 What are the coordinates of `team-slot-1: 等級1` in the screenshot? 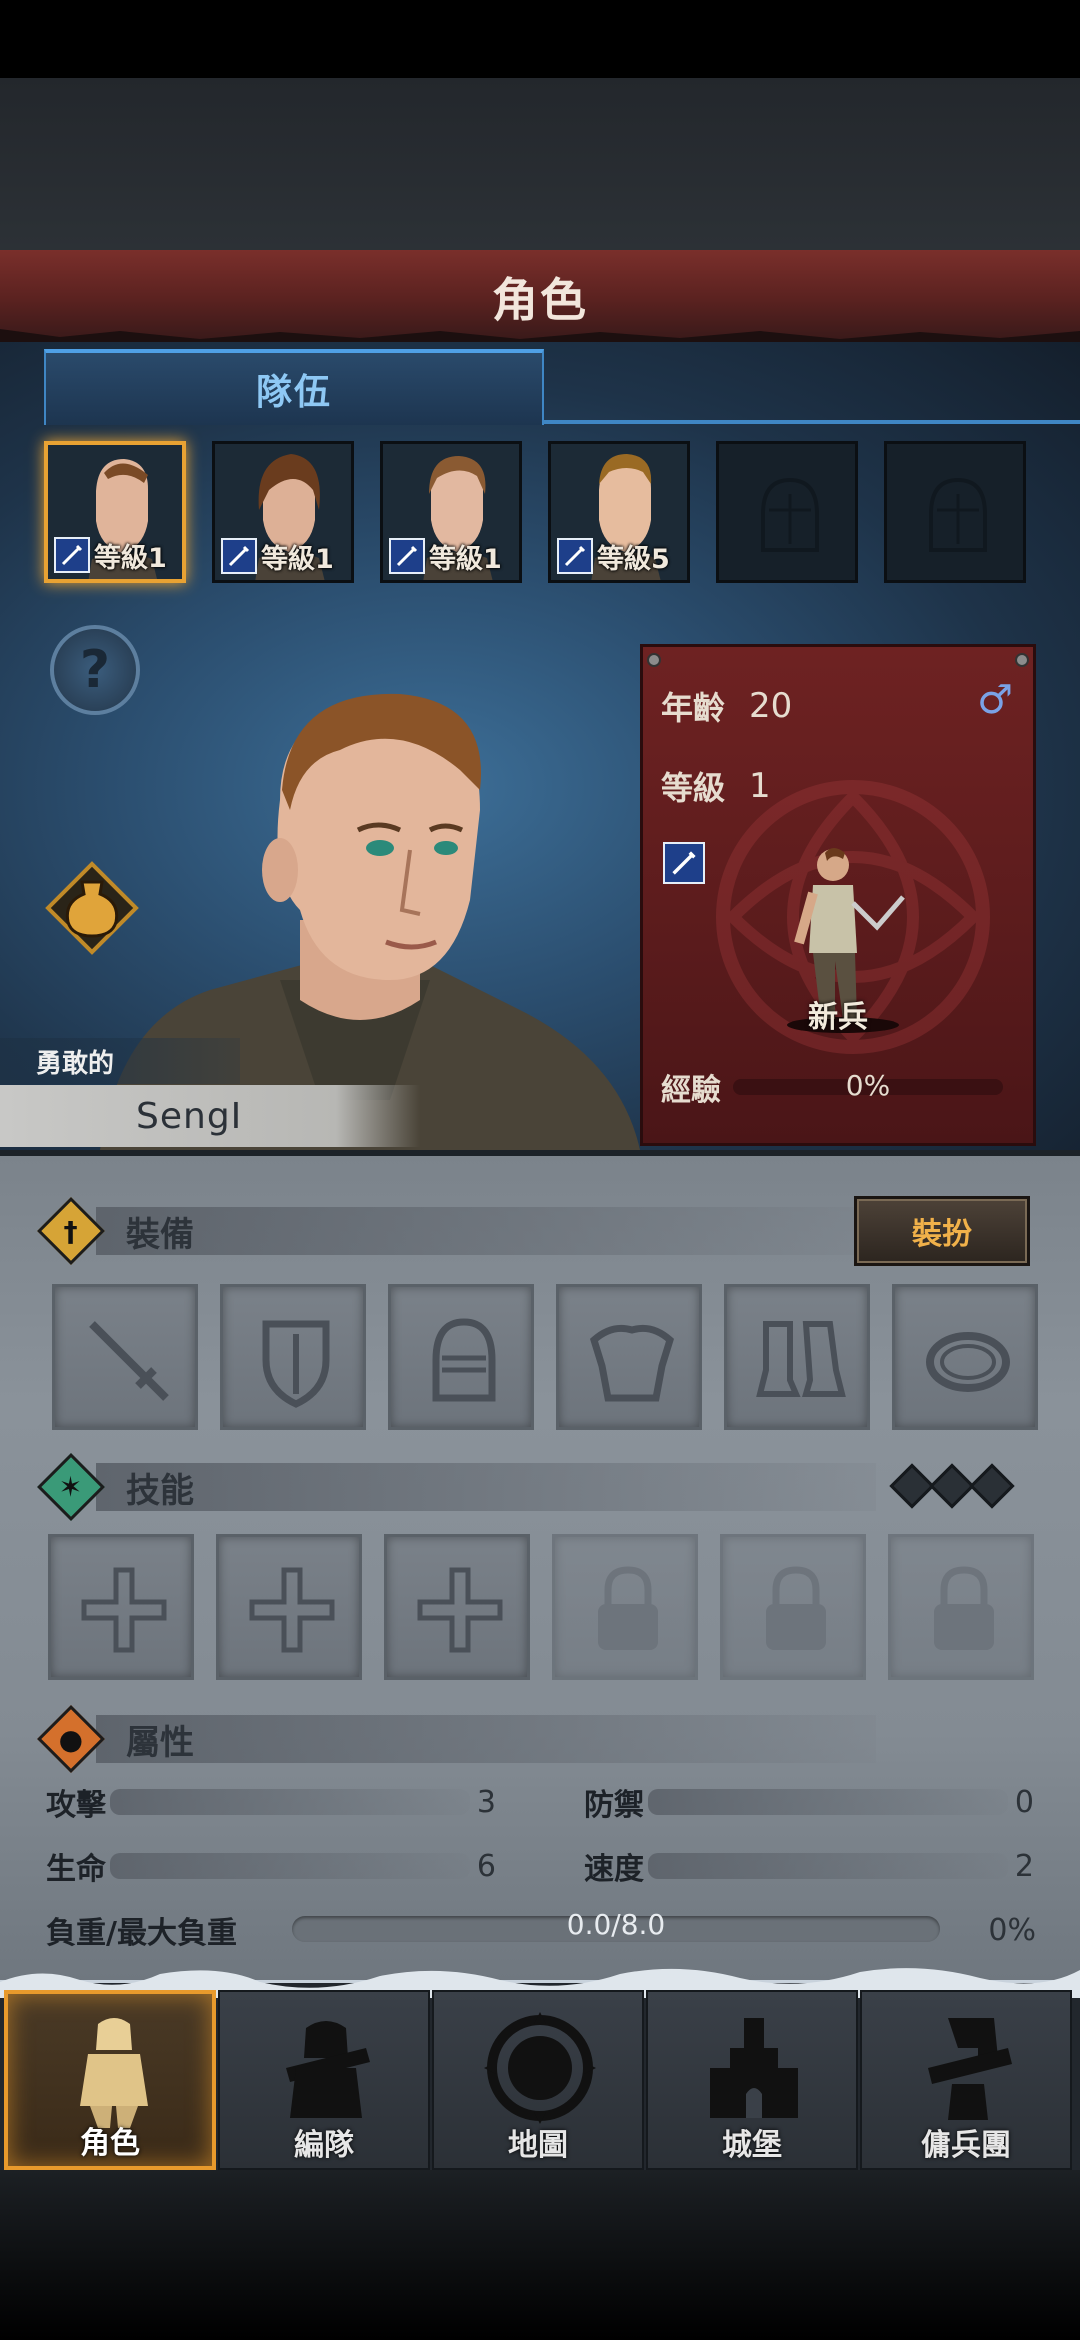 It's located at (115, 512).